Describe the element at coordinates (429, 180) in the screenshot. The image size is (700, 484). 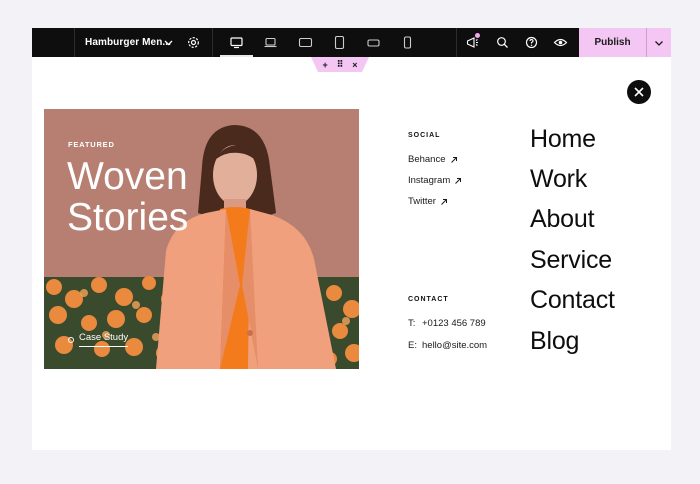
I see `social-link-label: Instagram` at that location.